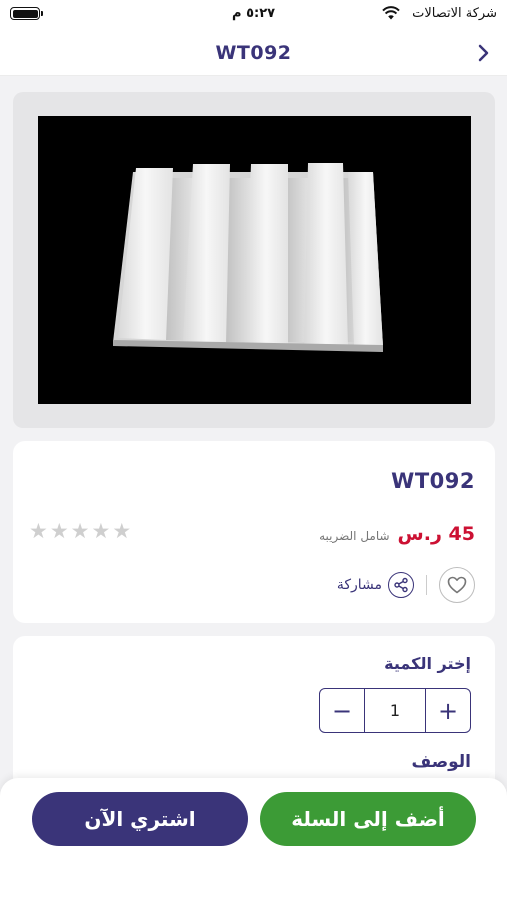 Image resolution: width=507 pixels, height=900 pixels. Describe the element at coordinates (448, 710) in the screenshot. I see `increase-button: +` at that location.